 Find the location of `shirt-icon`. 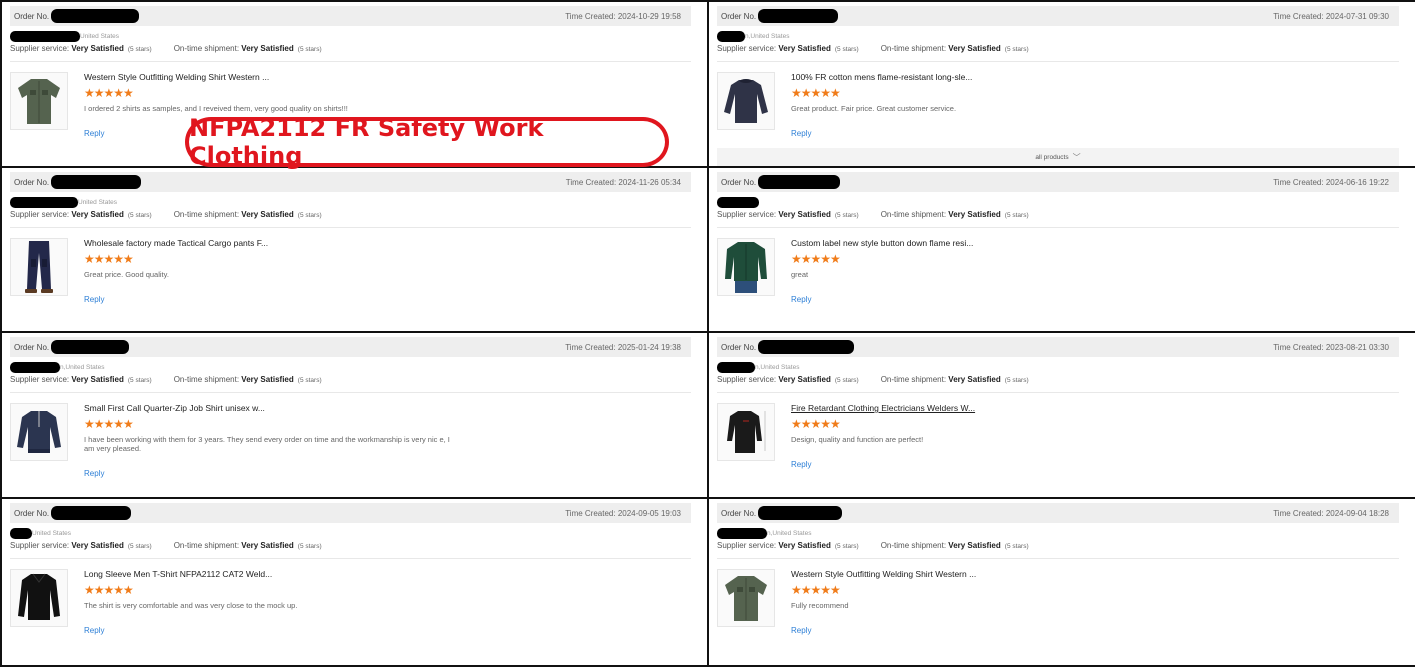

shirt-icon is located at coordinates (746, 598).